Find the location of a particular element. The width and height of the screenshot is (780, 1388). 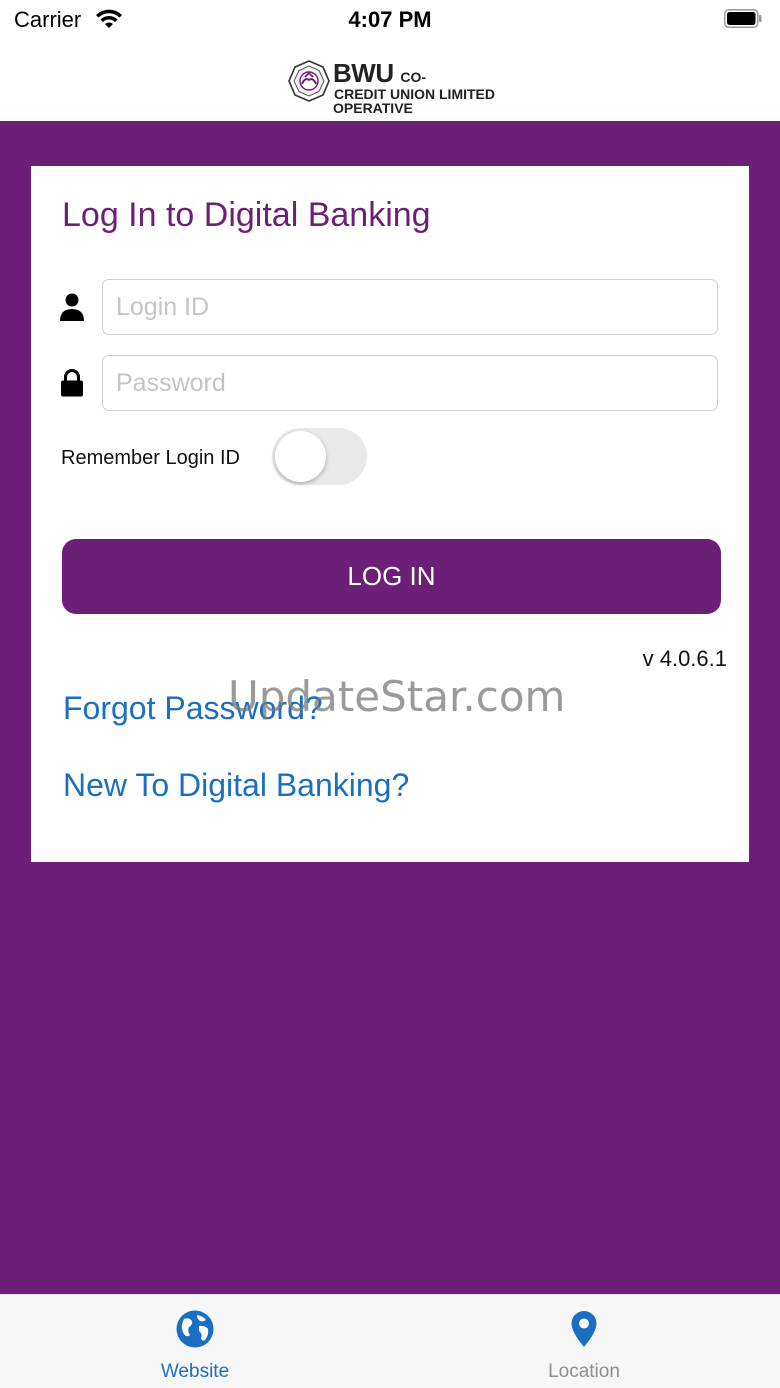

clock-label: 4:07 PM is located at coordinates (390, 19).